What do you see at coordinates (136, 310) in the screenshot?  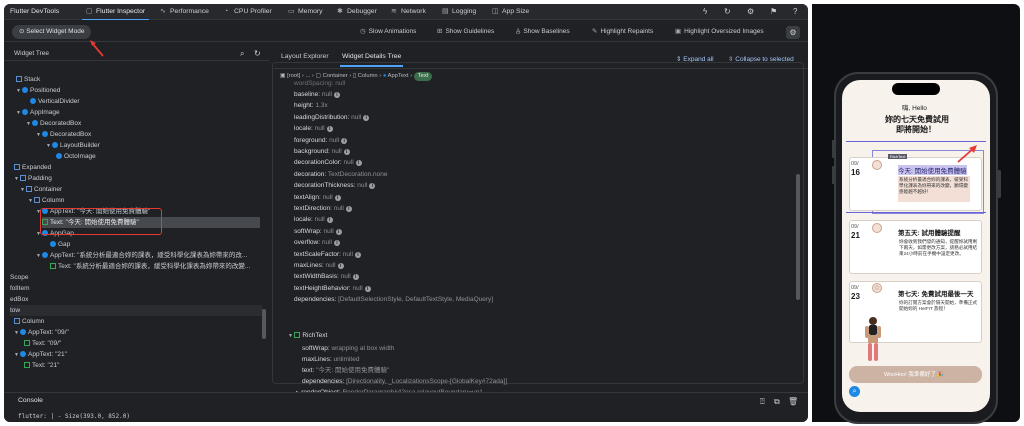 I see `tree-row: tow` at bounding box center [136, 310].